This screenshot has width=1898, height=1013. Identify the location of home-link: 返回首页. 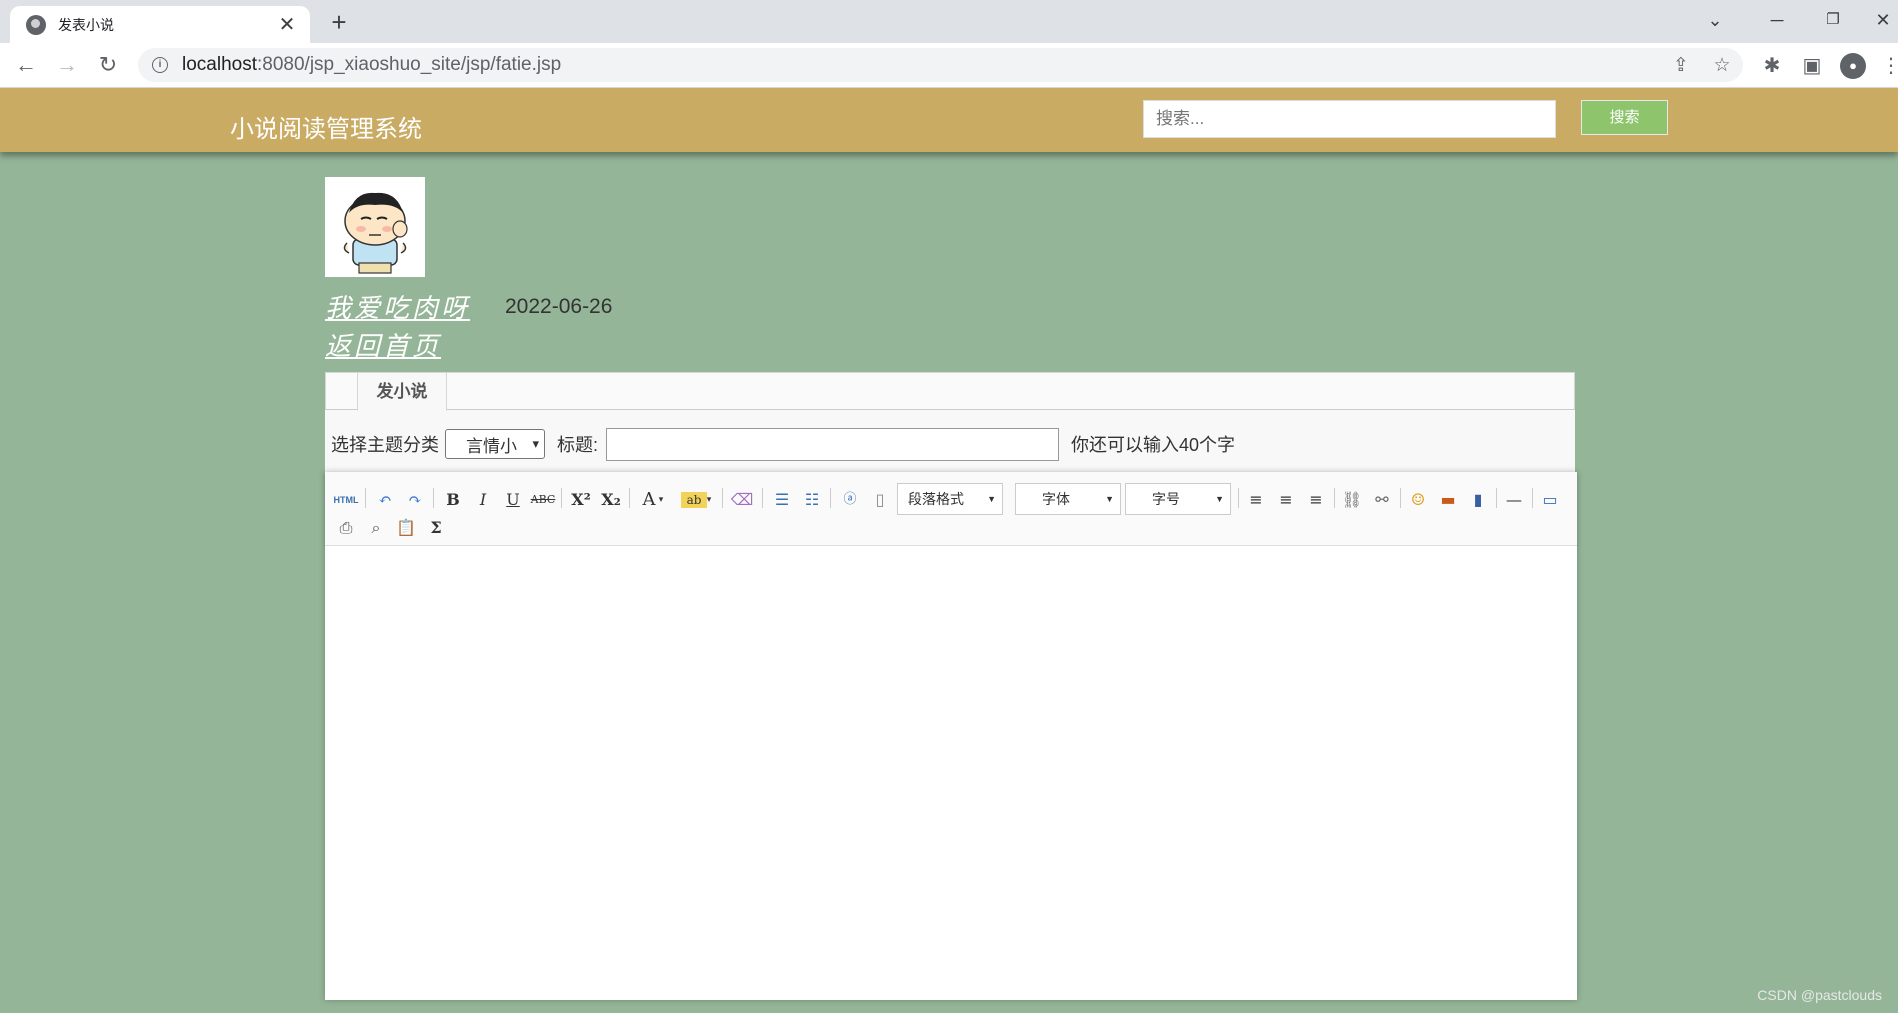
(383, 344).